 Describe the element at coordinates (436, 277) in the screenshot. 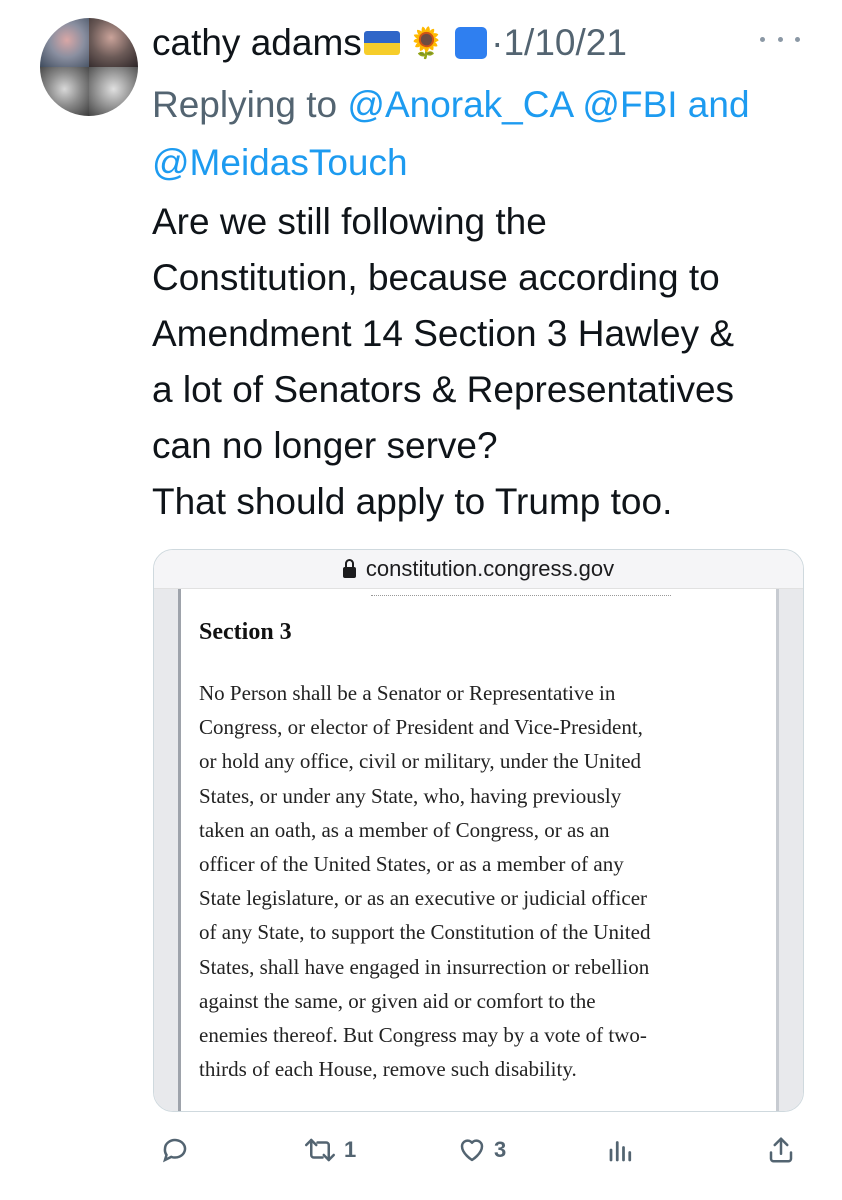

I see `tweet-text-line: Constitution, because according to` at that location.